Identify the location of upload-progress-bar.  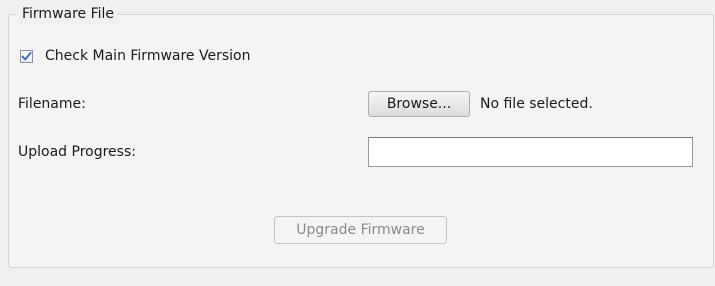
(530, 152).